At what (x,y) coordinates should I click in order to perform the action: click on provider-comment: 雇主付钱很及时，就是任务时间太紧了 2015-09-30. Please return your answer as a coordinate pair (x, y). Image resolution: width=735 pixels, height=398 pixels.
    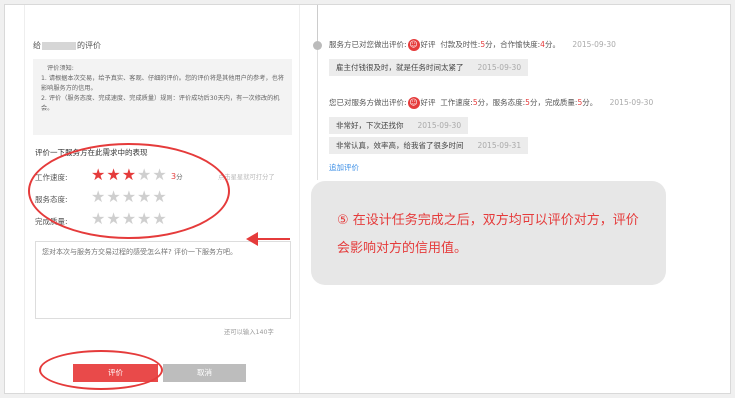
    Looking at the image, I should click on (429, 67).